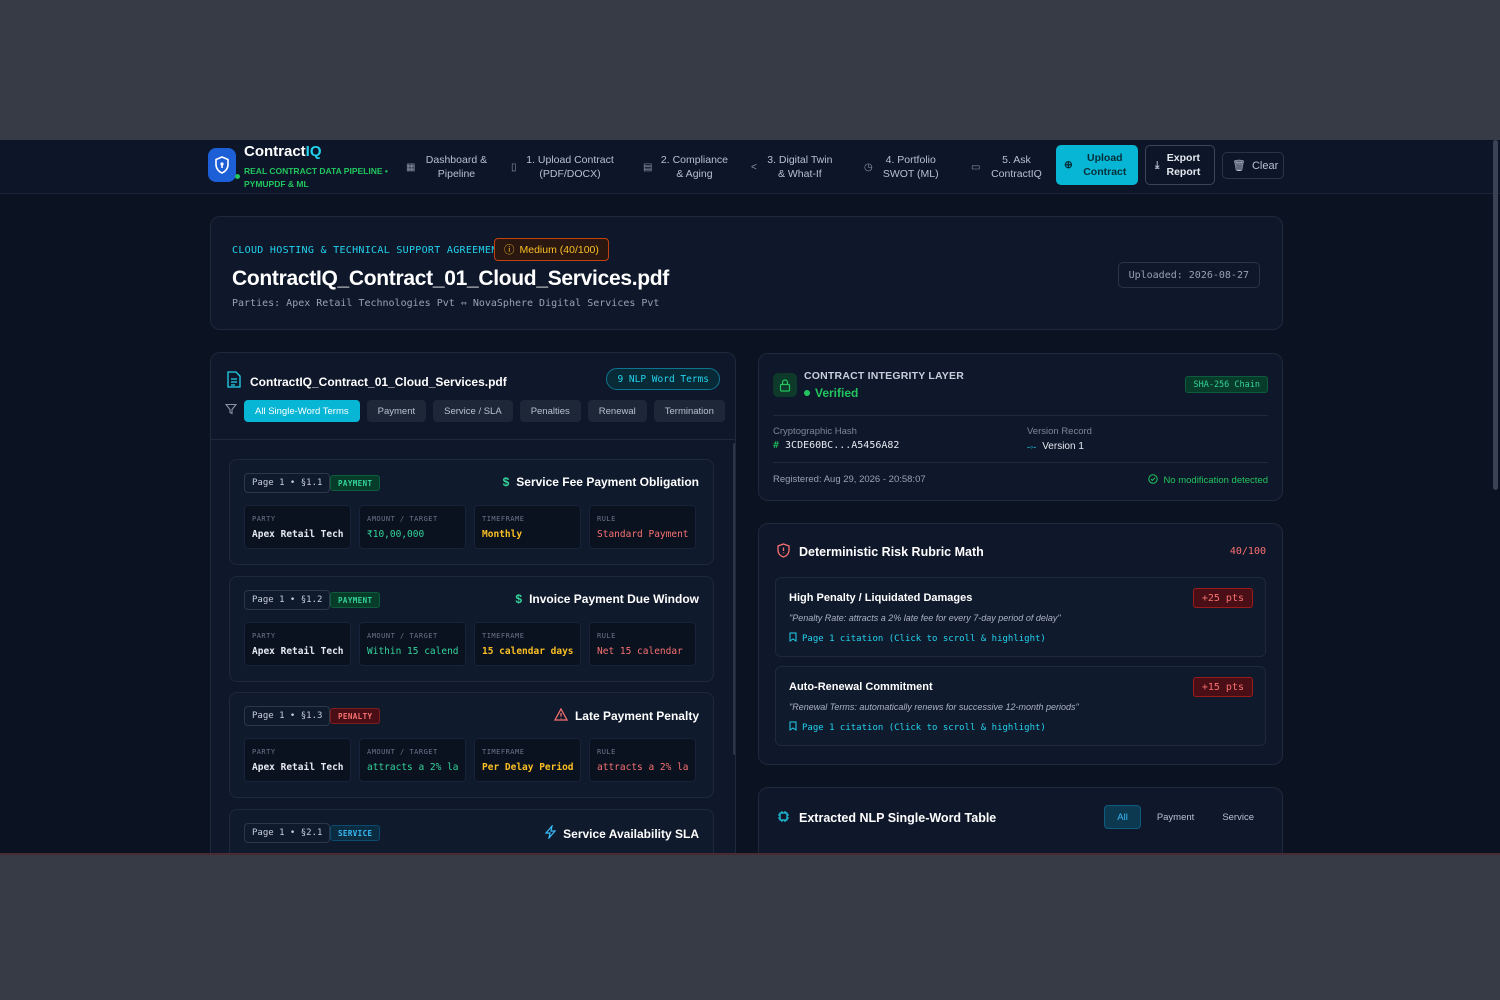 The height and width of the screenshot is (1000, 1500). What do you see at coordinates (1208, 480) in the screenshot?
I see `no-modification-status: No modification detected` at bounding box center [1208, 480].